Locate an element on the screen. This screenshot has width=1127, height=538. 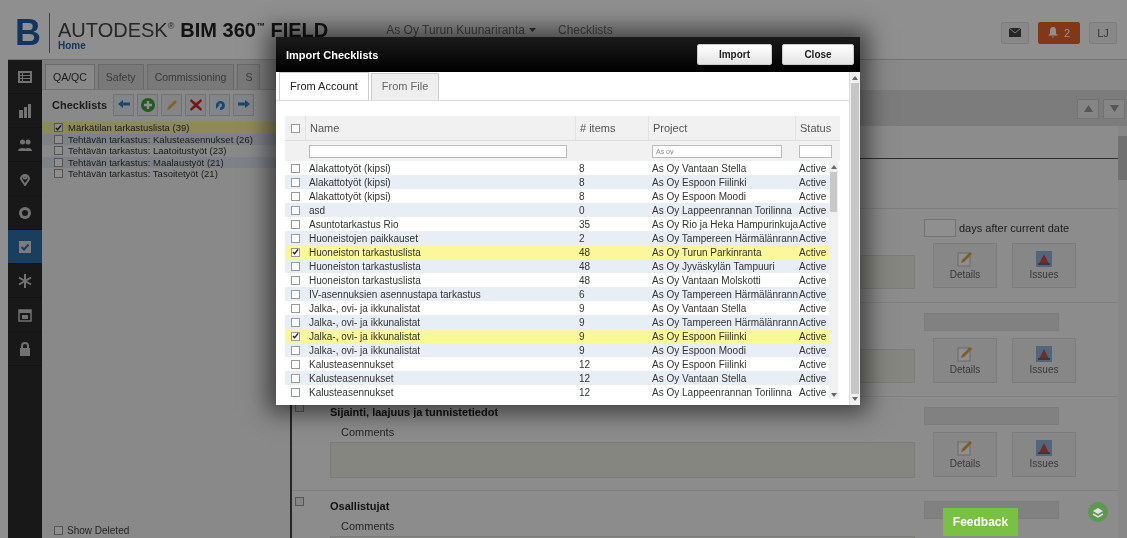
table-cell-text: Huoneiston tarkastuslista is located at coordinates (365, 266).